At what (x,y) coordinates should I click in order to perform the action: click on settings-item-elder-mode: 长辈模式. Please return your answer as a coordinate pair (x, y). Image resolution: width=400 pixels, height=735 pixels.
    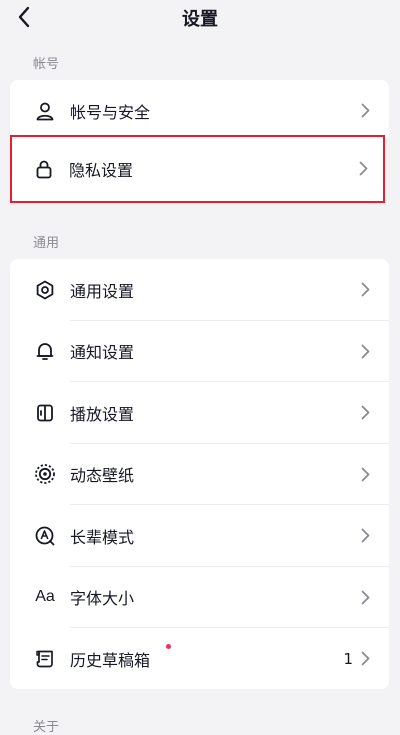
    Looking at the image, I should click on (199, 536).